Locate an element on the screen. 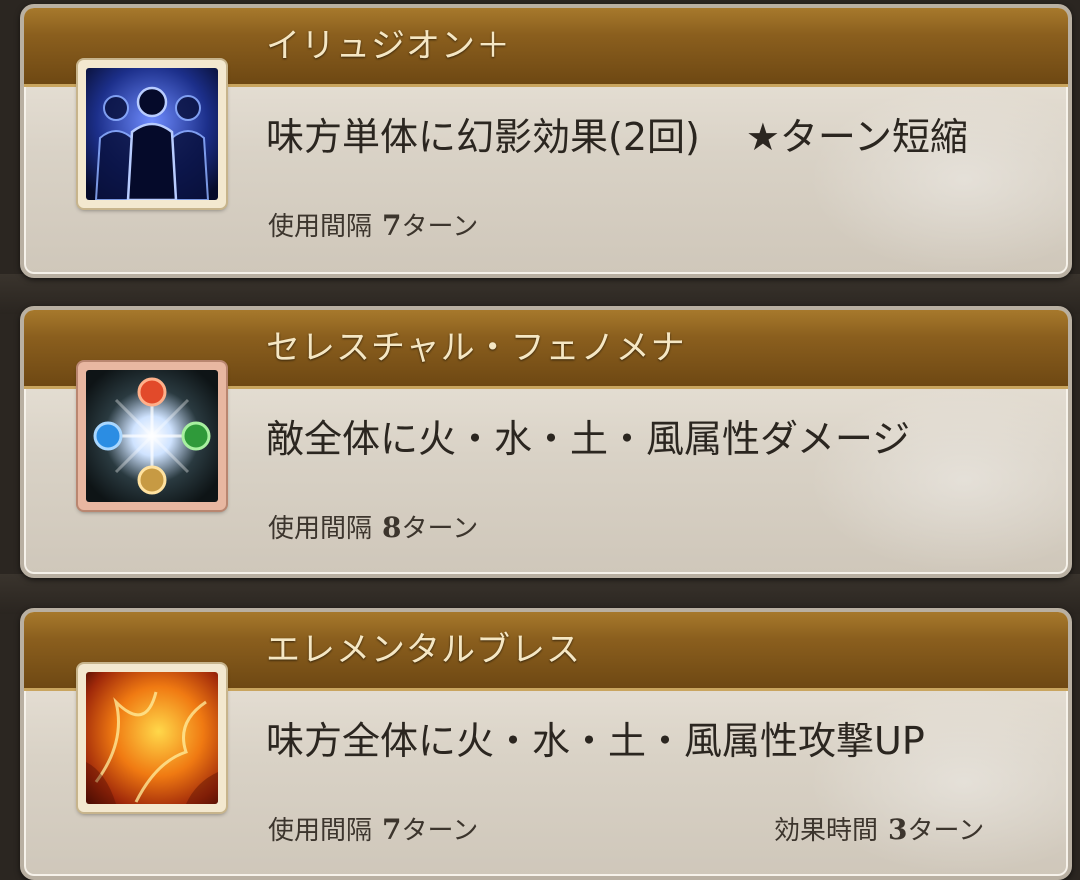 The width and height of the screenshot is (1080, 880). cooldown-stat: 使用間隔 8ターン is located at coordinates (373, 526).